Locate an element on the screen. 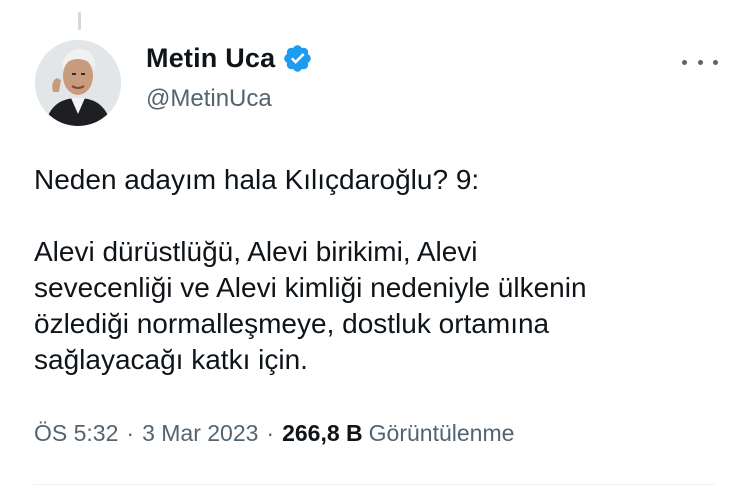 The image size is (750, 495). thread-connector-line is located at coordinates (79, 21).